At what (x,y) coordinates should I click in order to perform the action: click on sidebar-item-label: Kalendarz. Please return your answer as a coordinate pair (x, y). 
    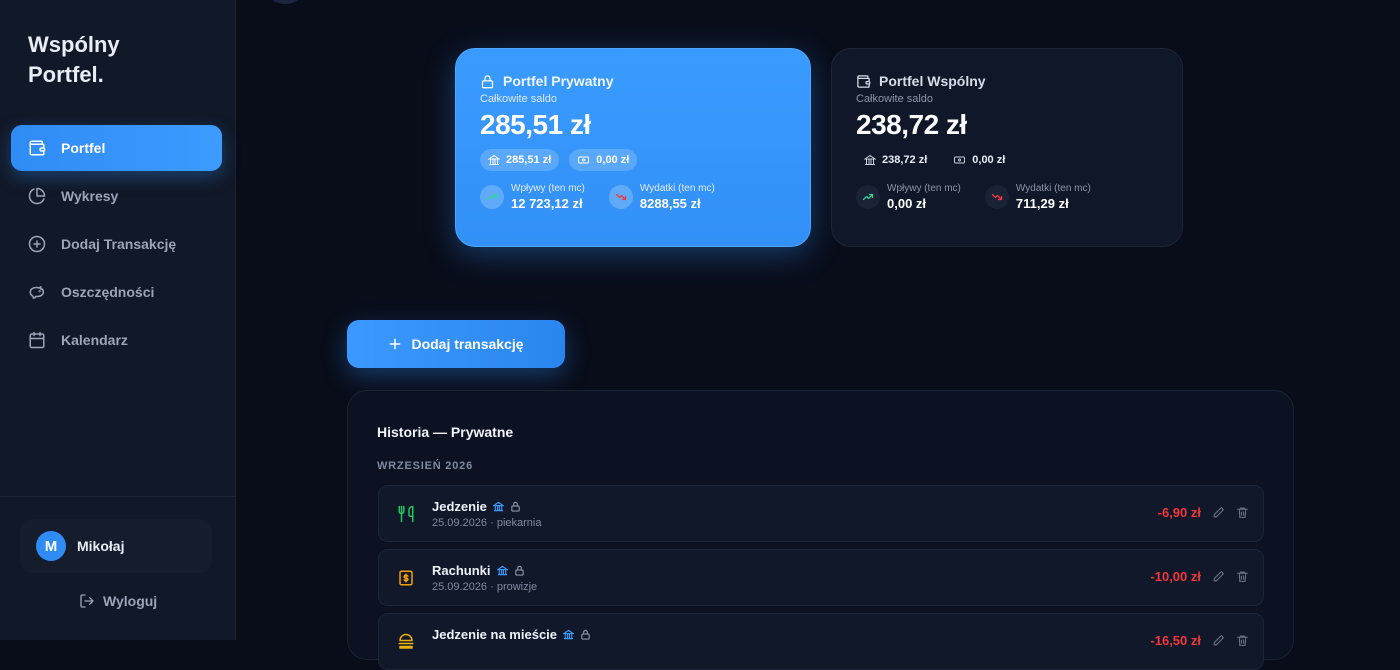
    Looking at the image, I should click on (94, 340).